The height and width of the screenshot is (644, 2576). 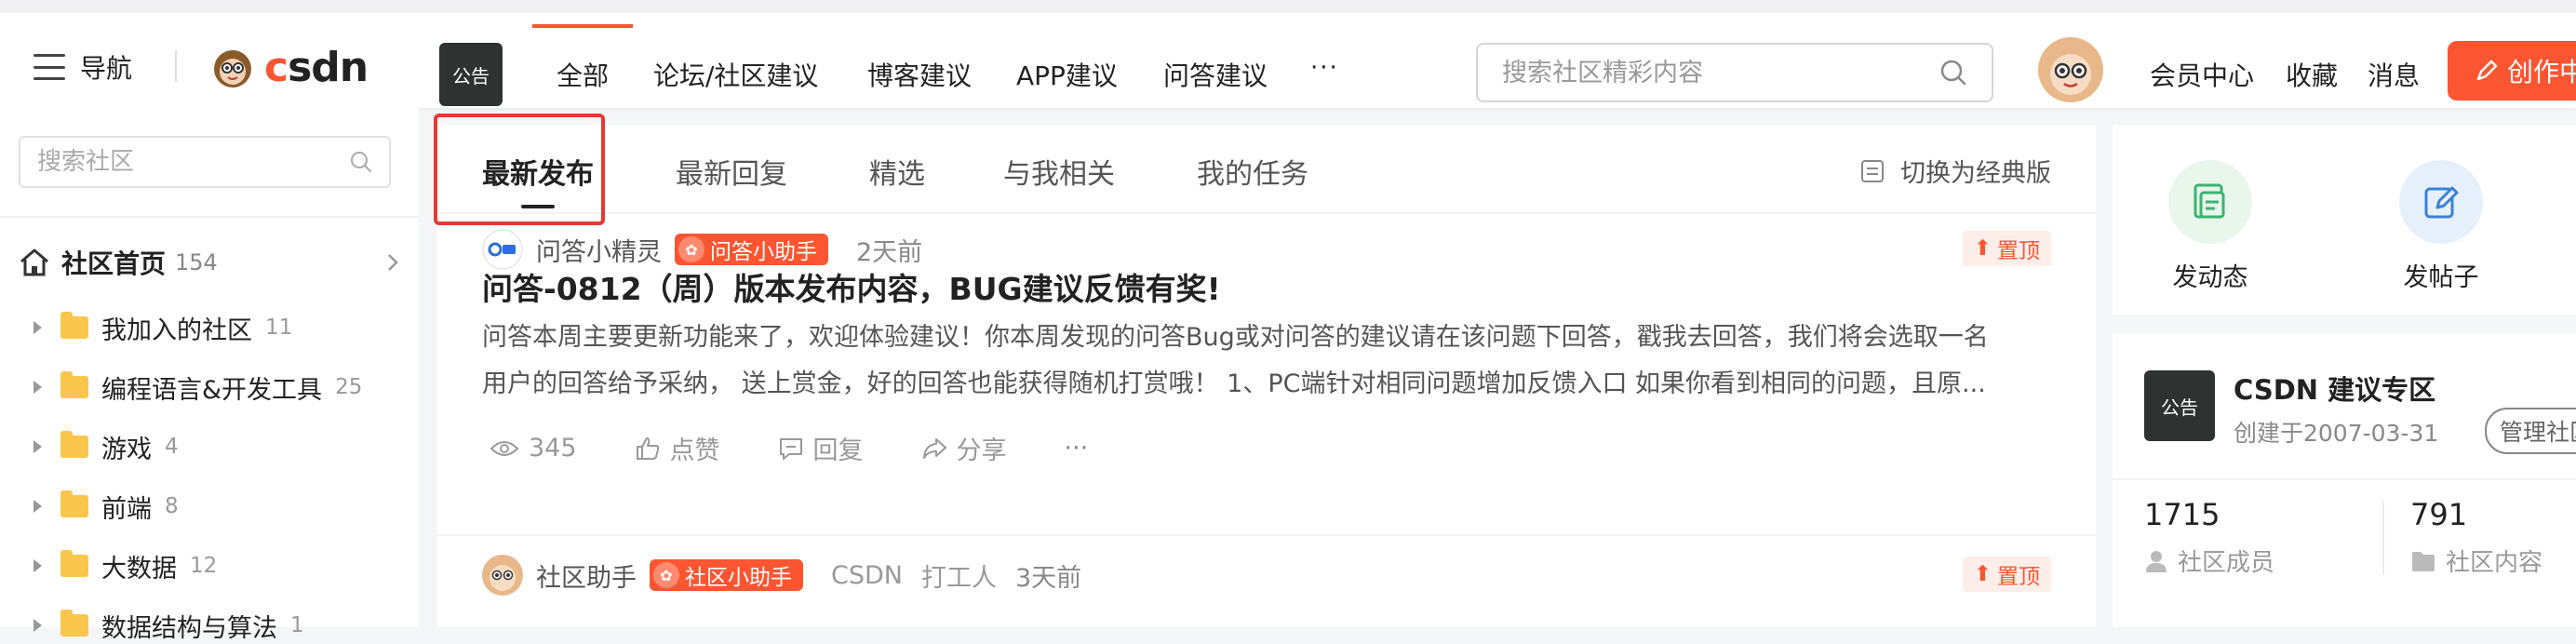 What do you see at coordinates (867, 575) in the screenshot?
I see `post-source: CSDN` at bounding box center [867, 575].